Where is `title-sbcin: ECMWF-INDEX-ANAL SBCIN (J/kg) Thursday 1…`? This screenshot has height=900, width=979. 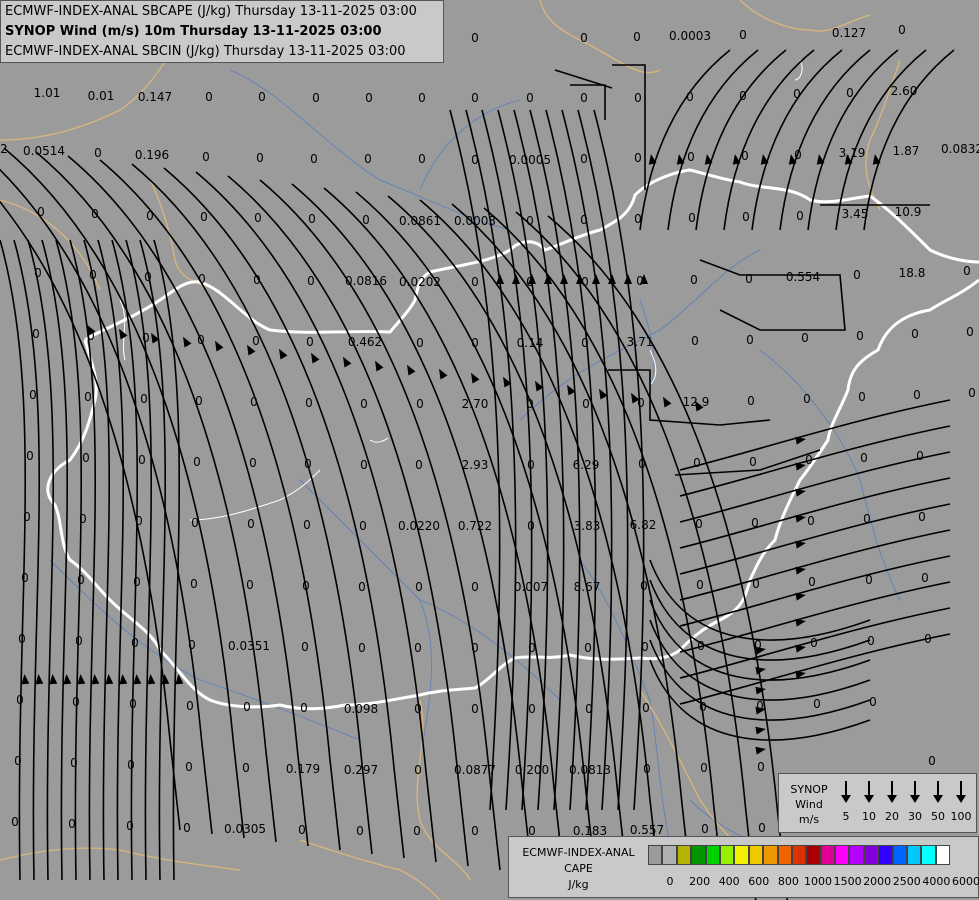 title-sbcin: ECMWF-INDEX-ANAL SBCIN (J/kg) Thursday 1… is located at coordinates (205, 51).